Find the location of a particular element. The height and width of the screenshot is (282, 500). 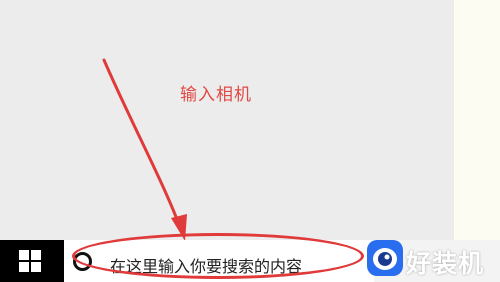

windows-logo-icon is located at coordinates (30, 261).